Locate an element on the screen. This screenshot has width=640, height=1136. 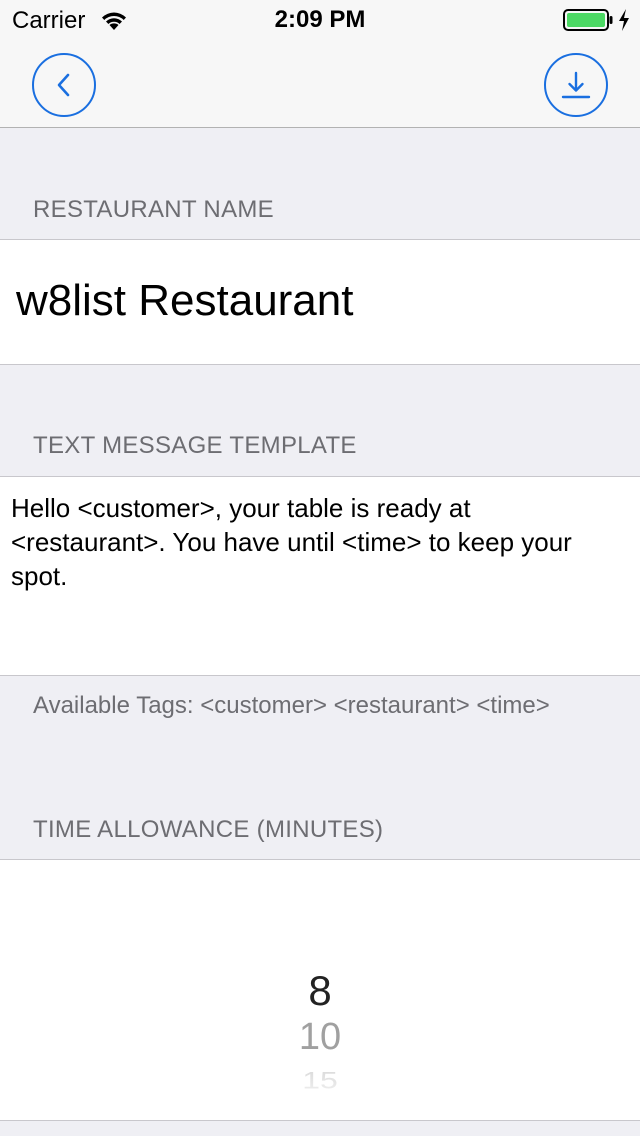
download-icon is located at coordinates (576, 85).